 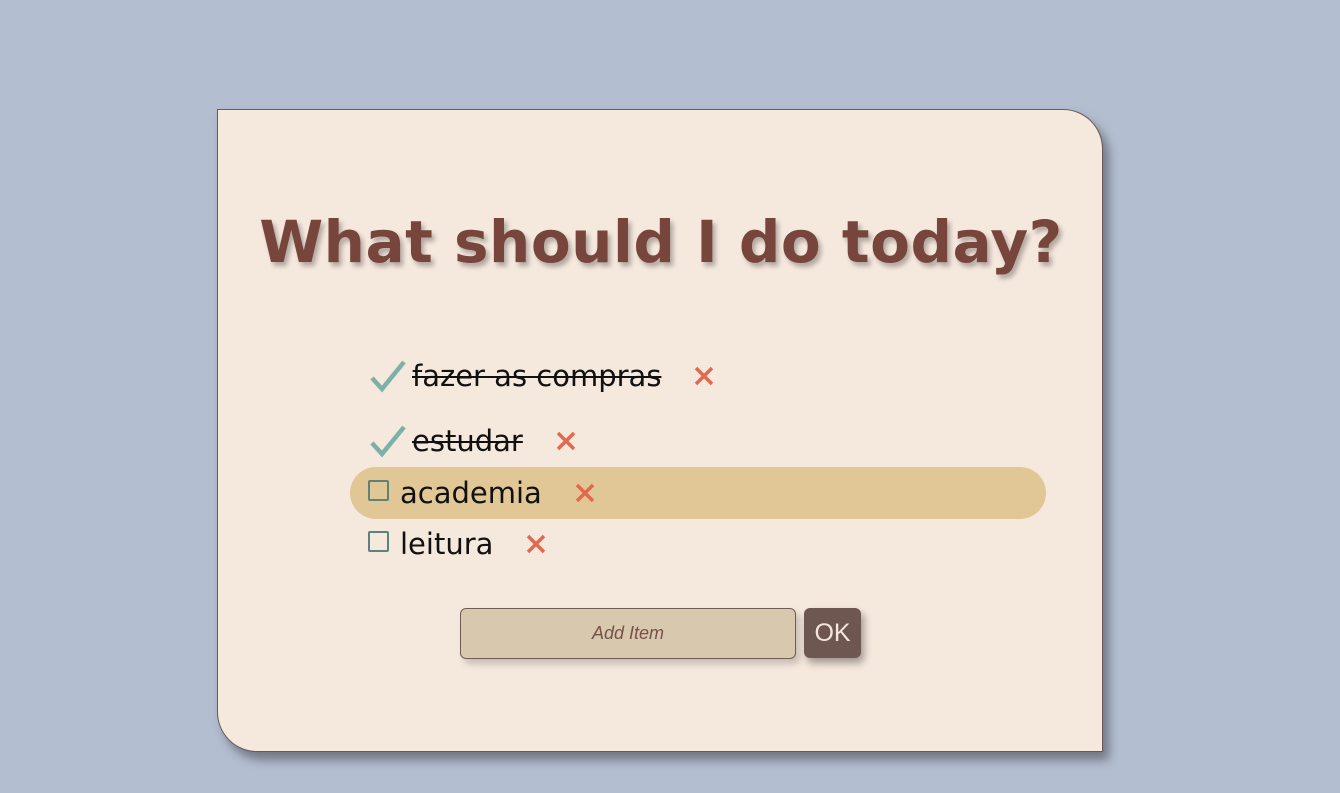 What do you see at coordinates (467, 441) in the screenshot?
I see `todo-item-label: estudar` at bounding box center [467, 441].